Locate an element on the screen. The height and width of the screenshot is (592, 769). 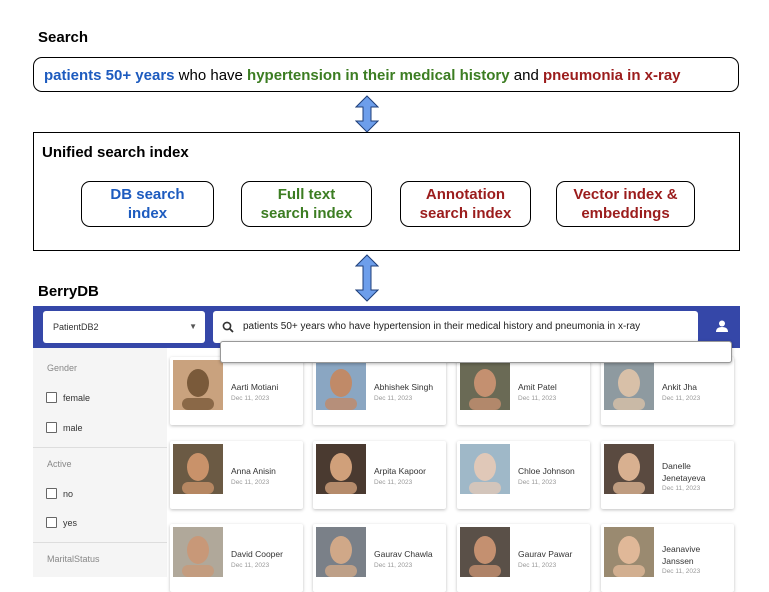
query-history-term: hypertension in their medical history is located at coordinates (378, 75).